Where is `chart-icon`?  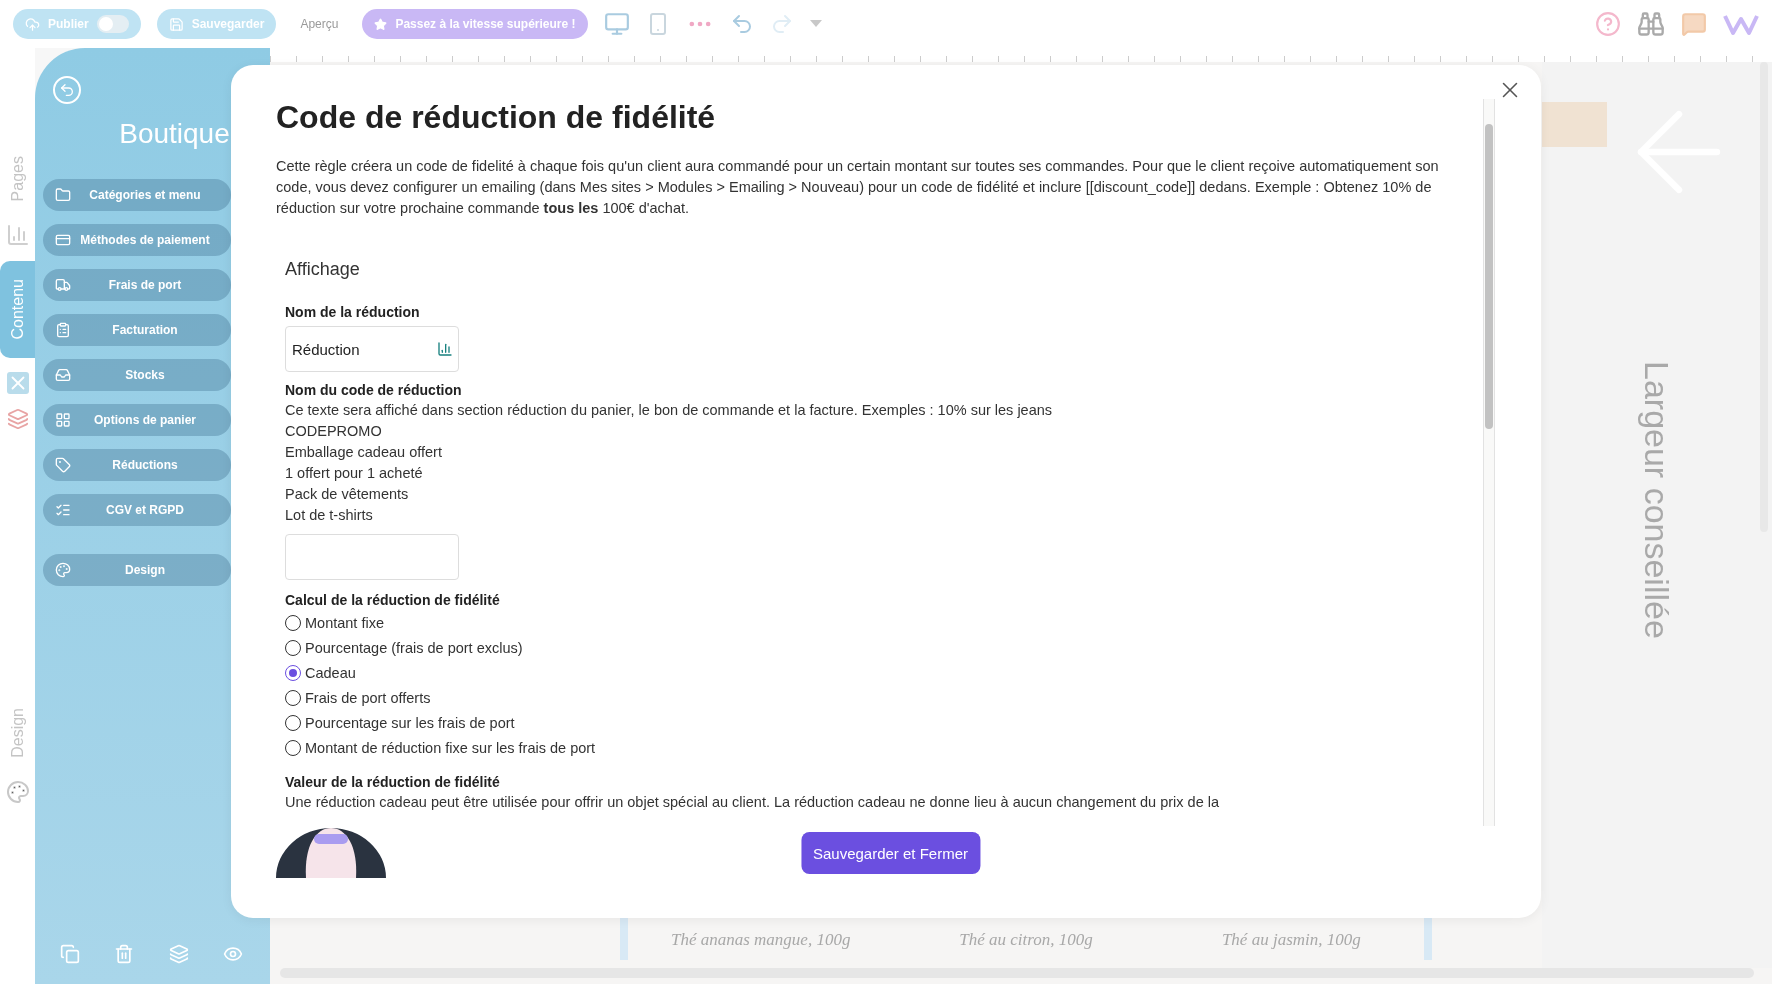
chart-icon is located at coordinates (445, 349).